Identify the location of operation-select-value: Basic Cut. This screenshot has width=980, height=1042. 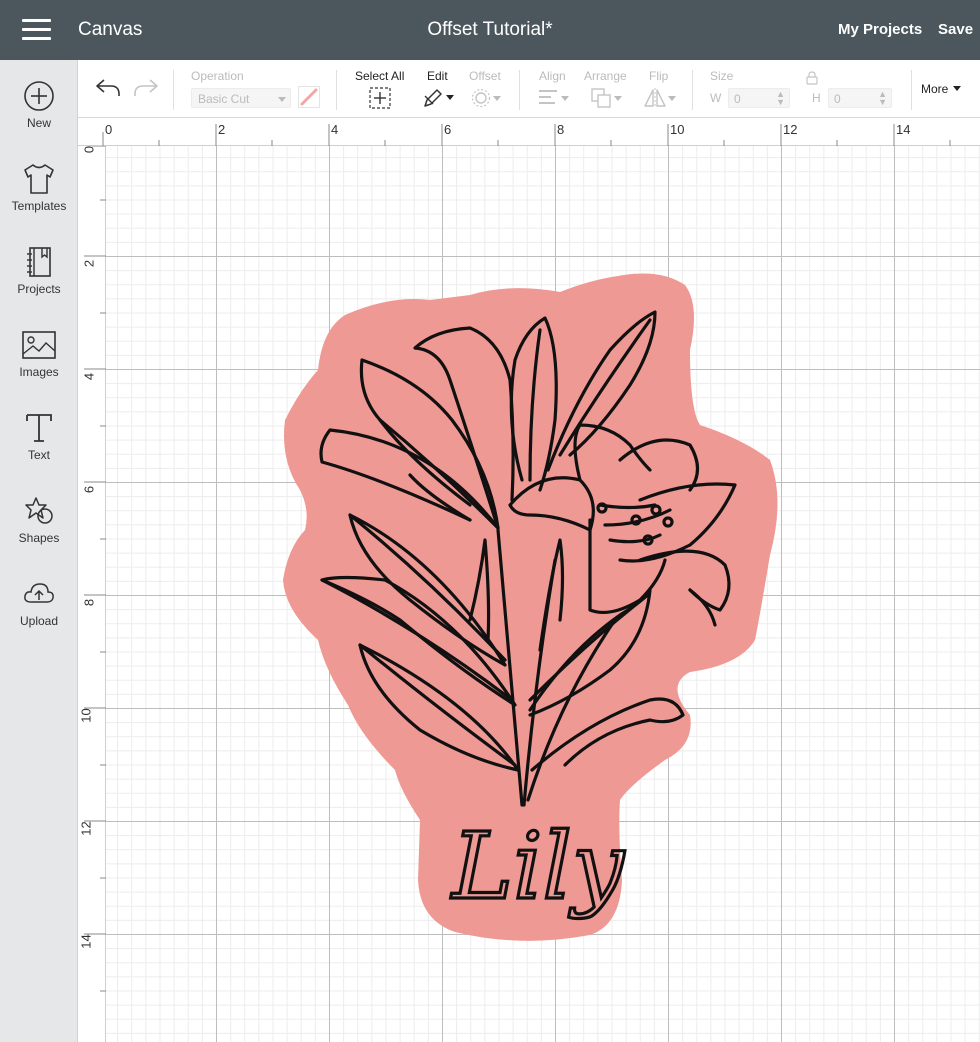
(224, 99).